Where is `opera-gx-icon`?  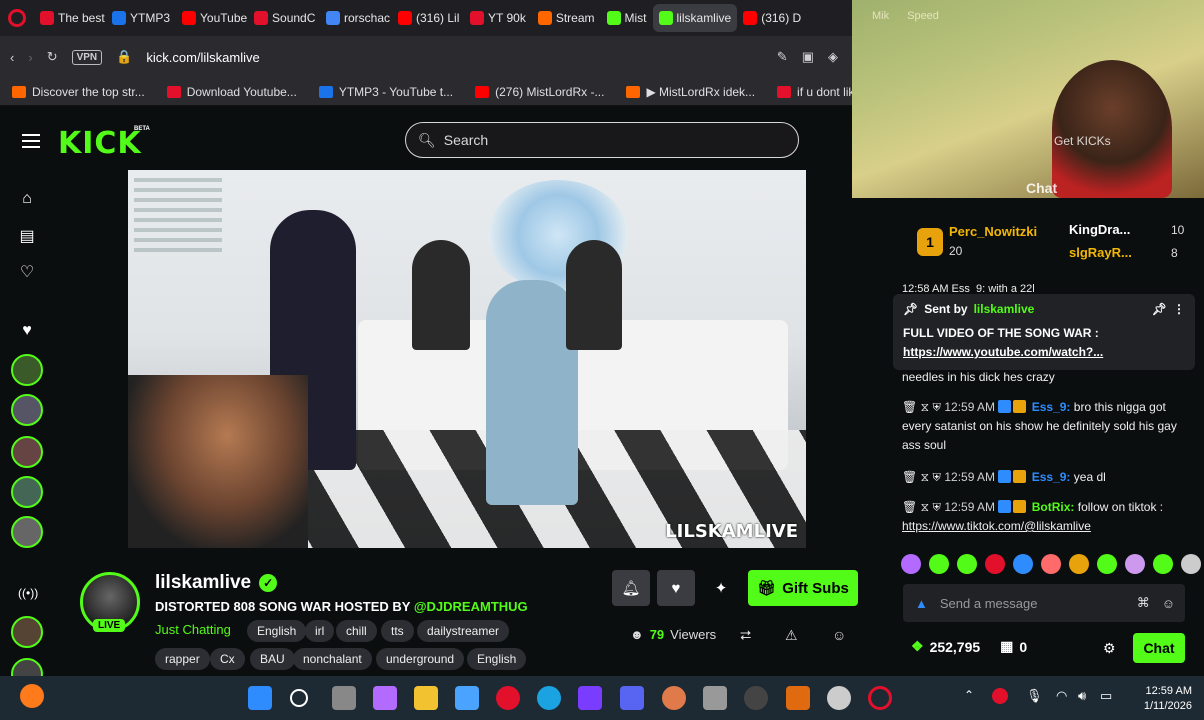
opera-gx-icon is located at coordinates (880, 698).